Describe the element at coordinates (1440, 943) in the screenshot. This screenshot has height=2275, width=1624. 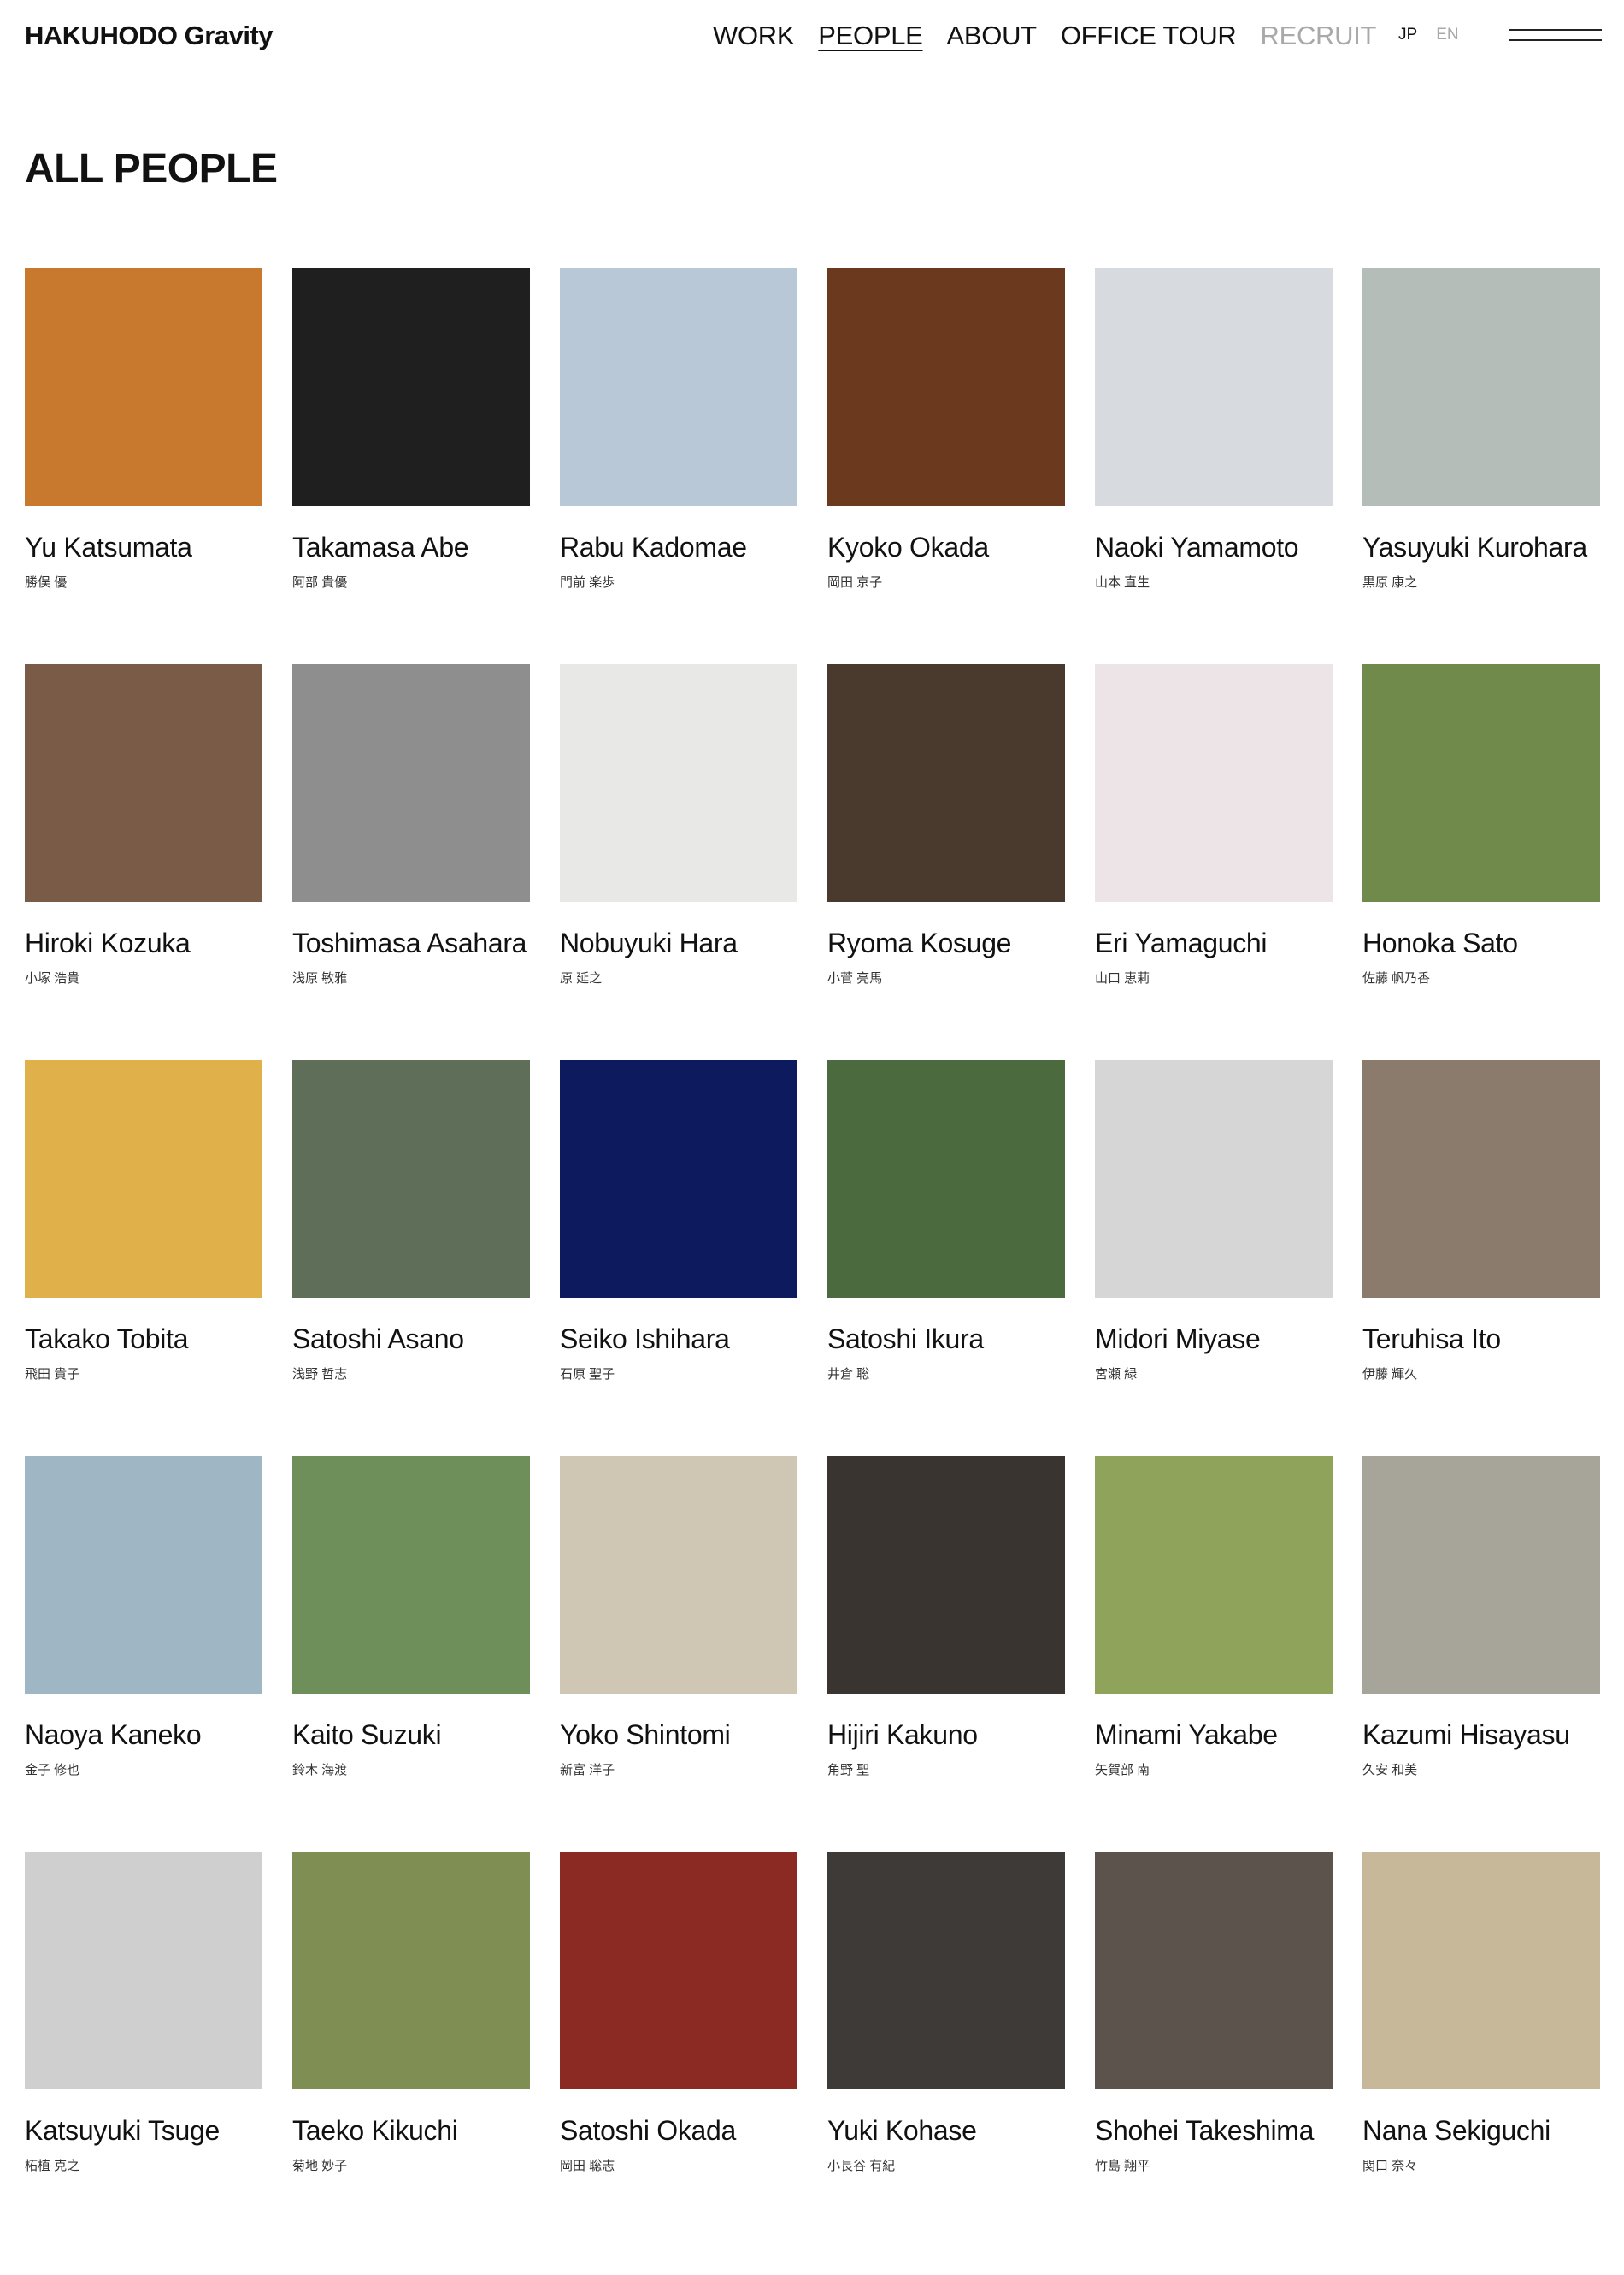
I see `person-name: Honoka Sato` at that location.